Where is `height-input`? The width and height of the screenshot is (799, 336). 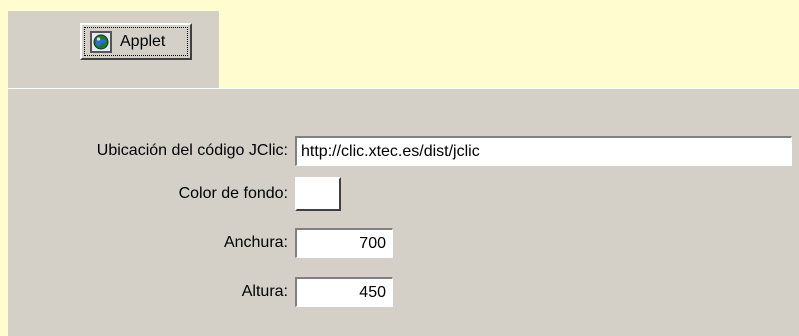 height-input is located at coordinates (344, 292).